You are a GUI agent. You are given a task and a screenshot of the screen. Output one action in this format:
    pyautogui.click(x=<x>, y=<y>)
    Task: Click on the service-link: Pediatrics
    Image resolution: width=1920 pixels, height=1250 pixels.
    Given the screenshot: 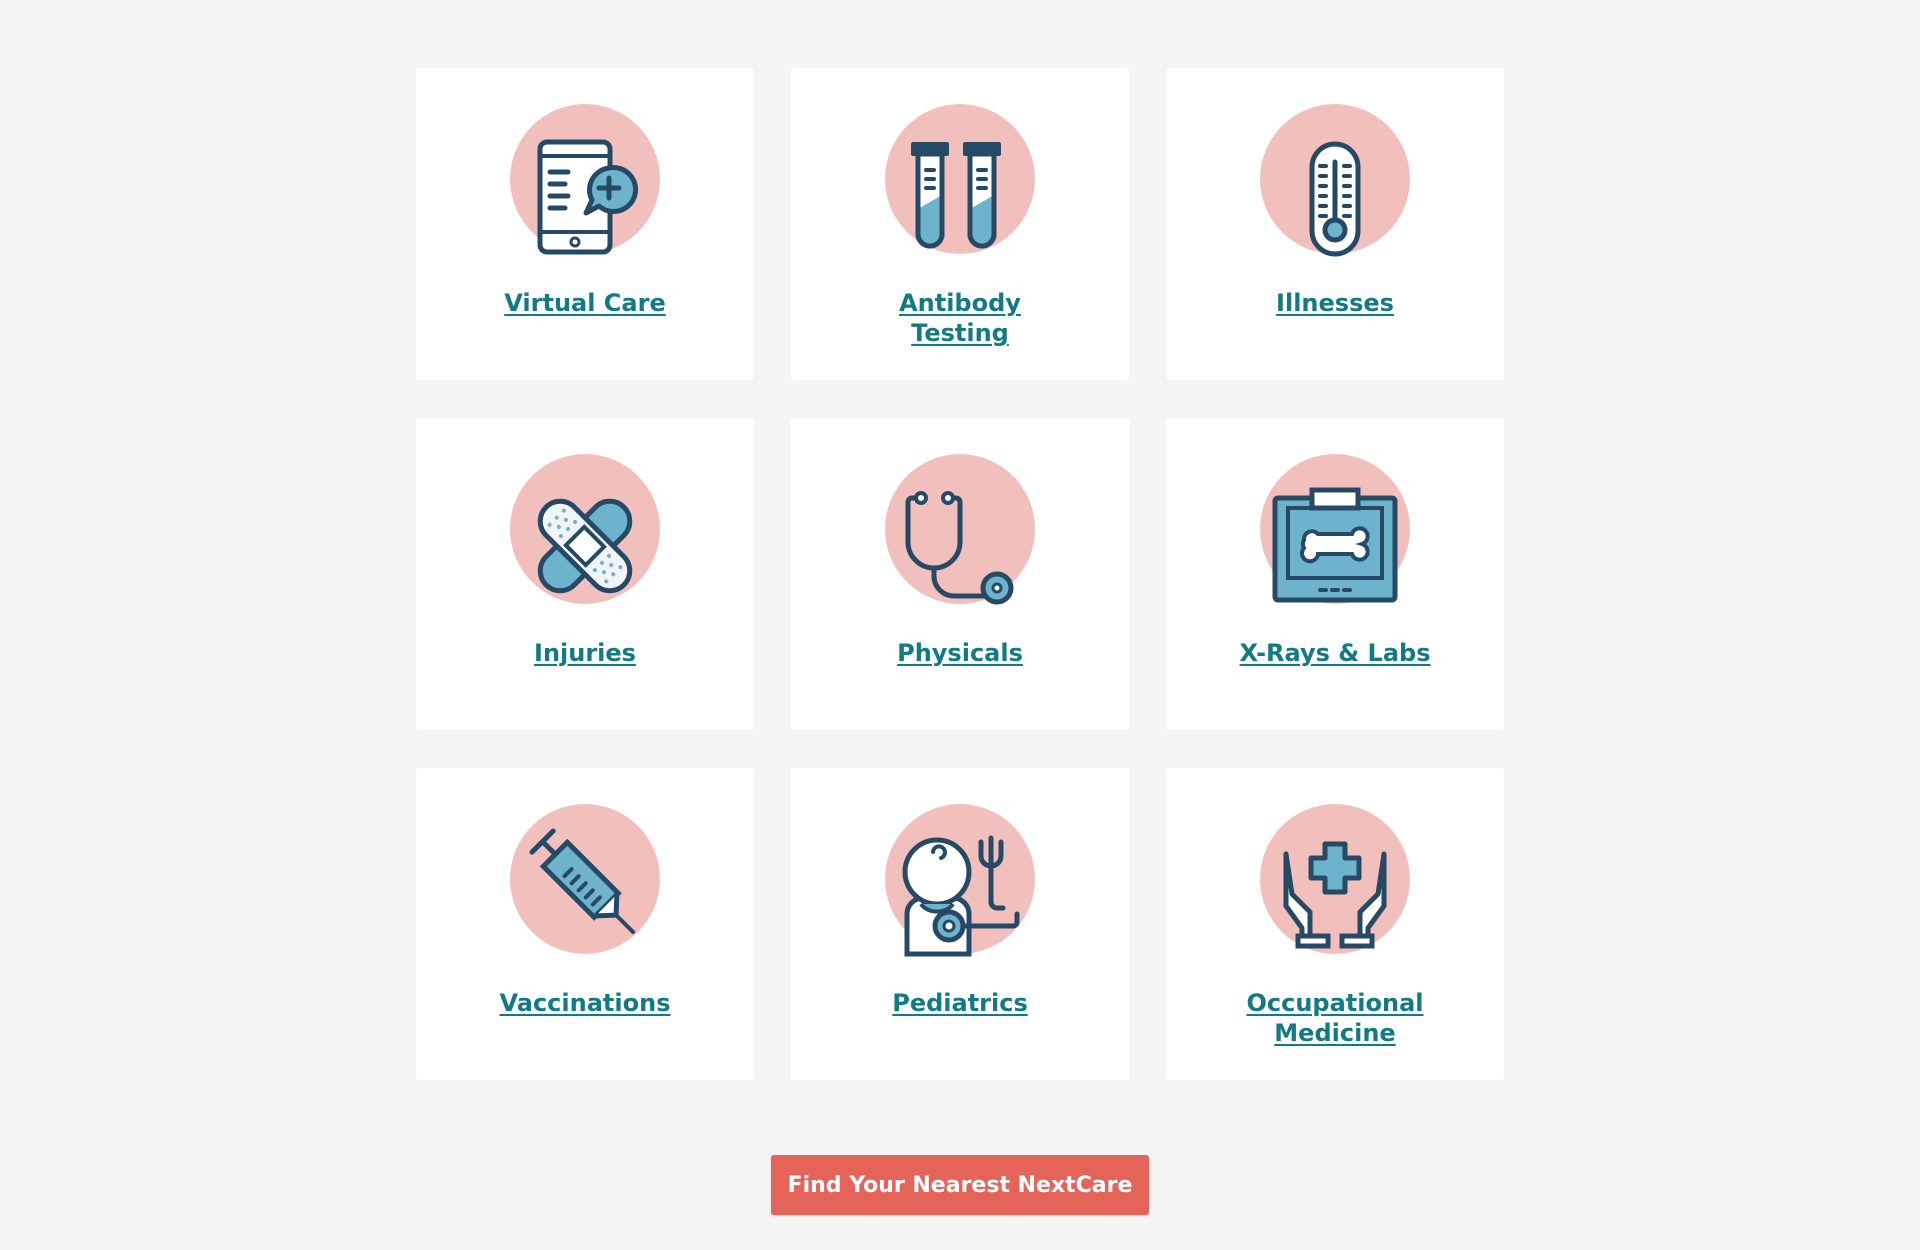 What is the action you would take?
    pyautogui.click(x=960, y=1003)
    